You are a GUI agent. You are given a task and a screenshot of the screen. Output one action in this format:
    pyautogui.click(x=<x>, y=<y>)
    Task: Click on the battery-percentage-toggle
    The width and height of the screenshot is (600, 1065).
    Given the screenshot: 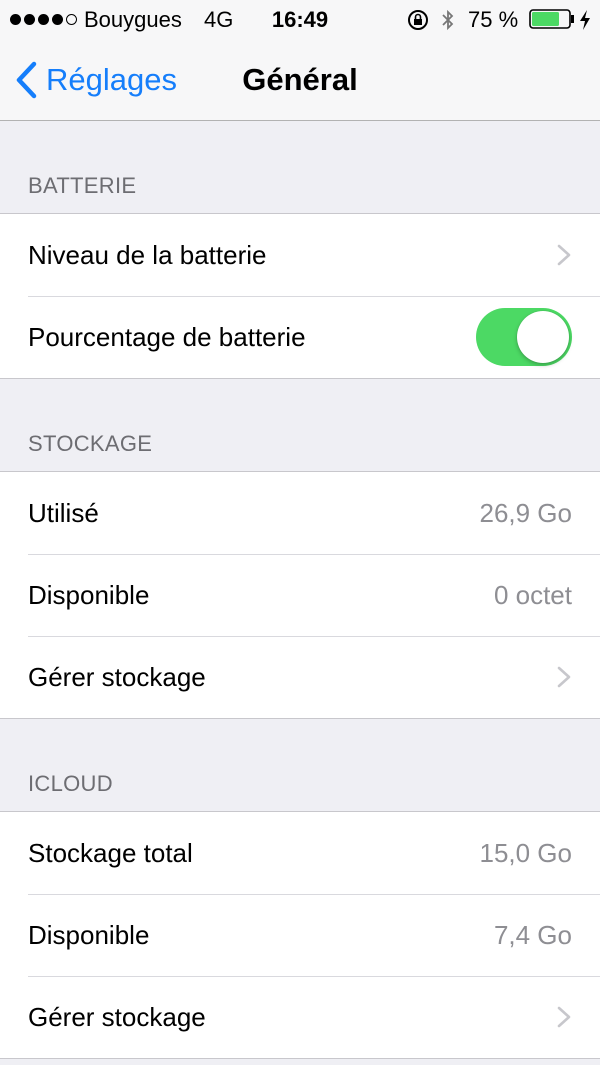 What is the action you would take?
    pyautogui.click(x=524, y=337)
    